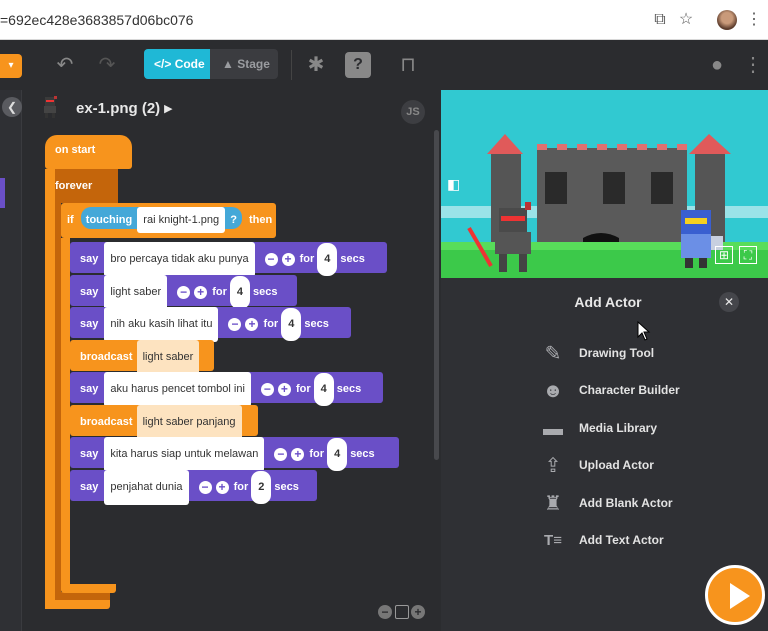 The height and width of the screenshot is (631, 768). Describe the element at coordinates (735, 595) in the screenshot. I see `play-button` at that location.